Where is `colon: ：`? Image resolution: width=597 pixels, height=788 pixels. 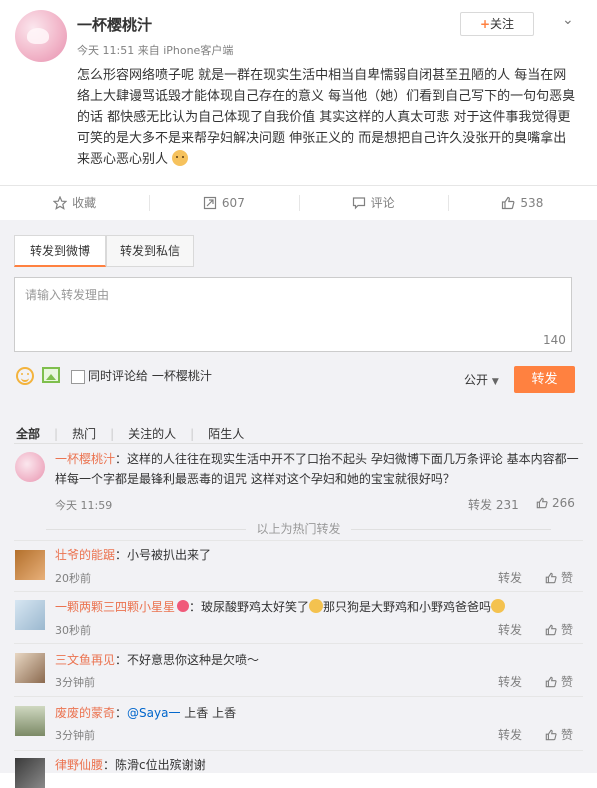 colon: ： is located at coordinates (121, 713).